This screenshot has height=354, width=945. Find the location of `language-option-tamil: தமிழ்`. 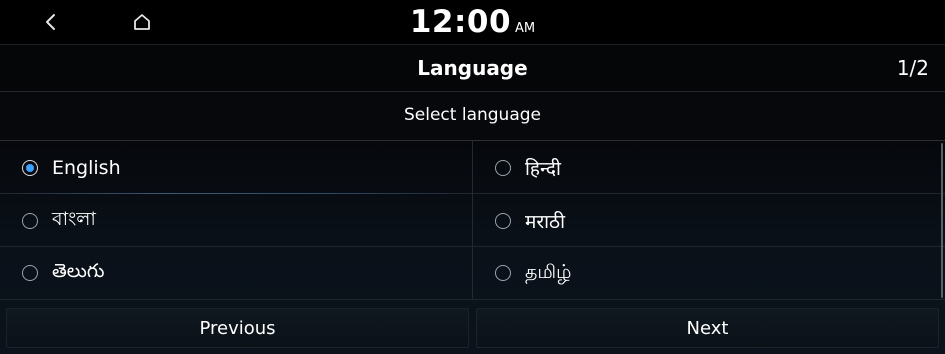

language-option-tamil: தமிழ் is located at coordinates (710, 273).